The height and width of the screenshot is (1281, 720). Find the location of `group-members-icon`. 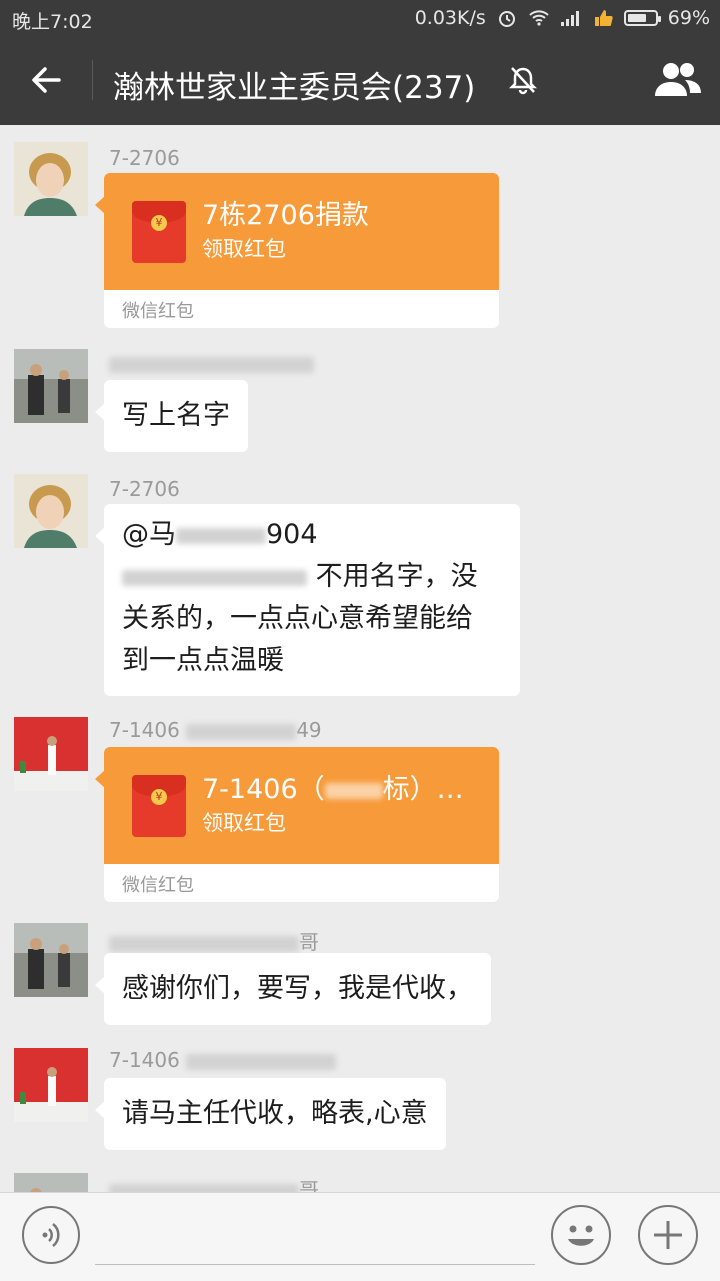

group-members-icon is located at coordinates (678, 80).